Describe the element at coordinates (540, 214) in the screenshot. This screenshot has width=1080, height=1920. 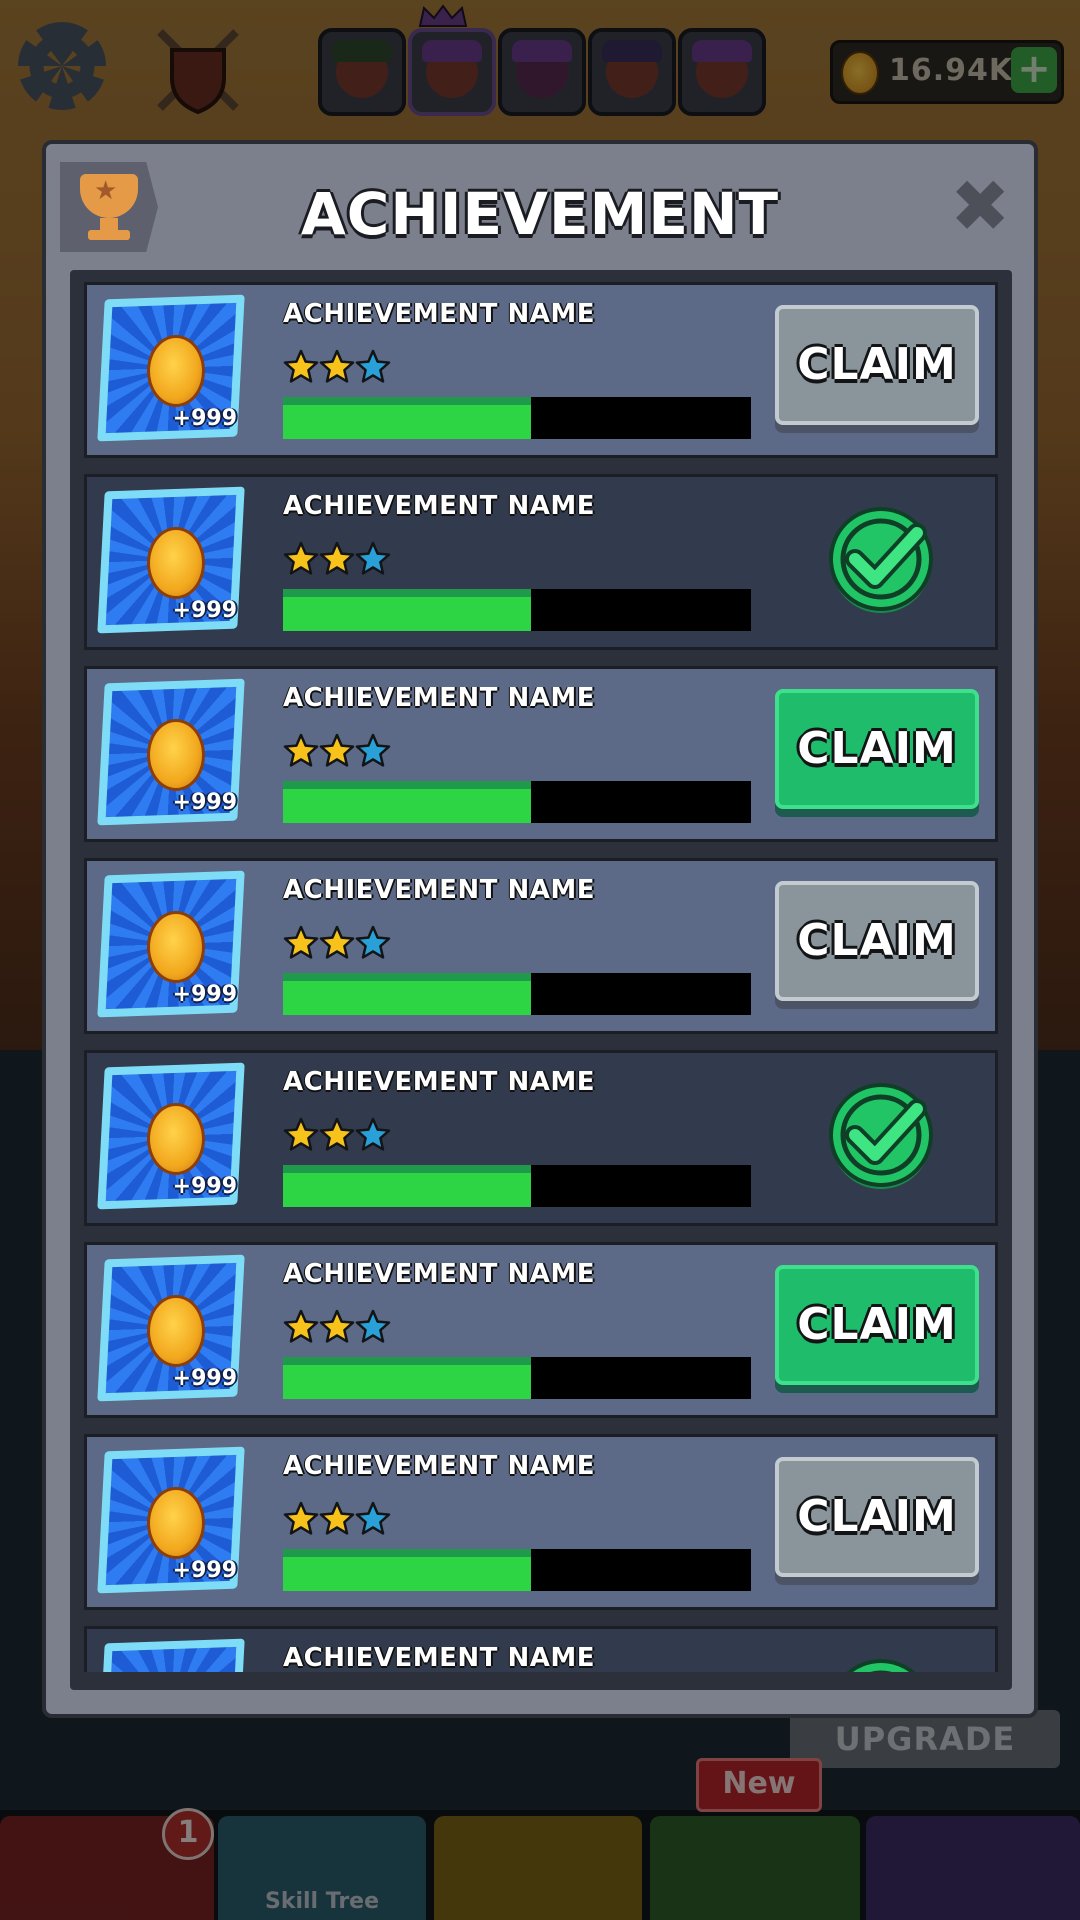
I see `modal-title: ACHIEVEMENT` at that location.